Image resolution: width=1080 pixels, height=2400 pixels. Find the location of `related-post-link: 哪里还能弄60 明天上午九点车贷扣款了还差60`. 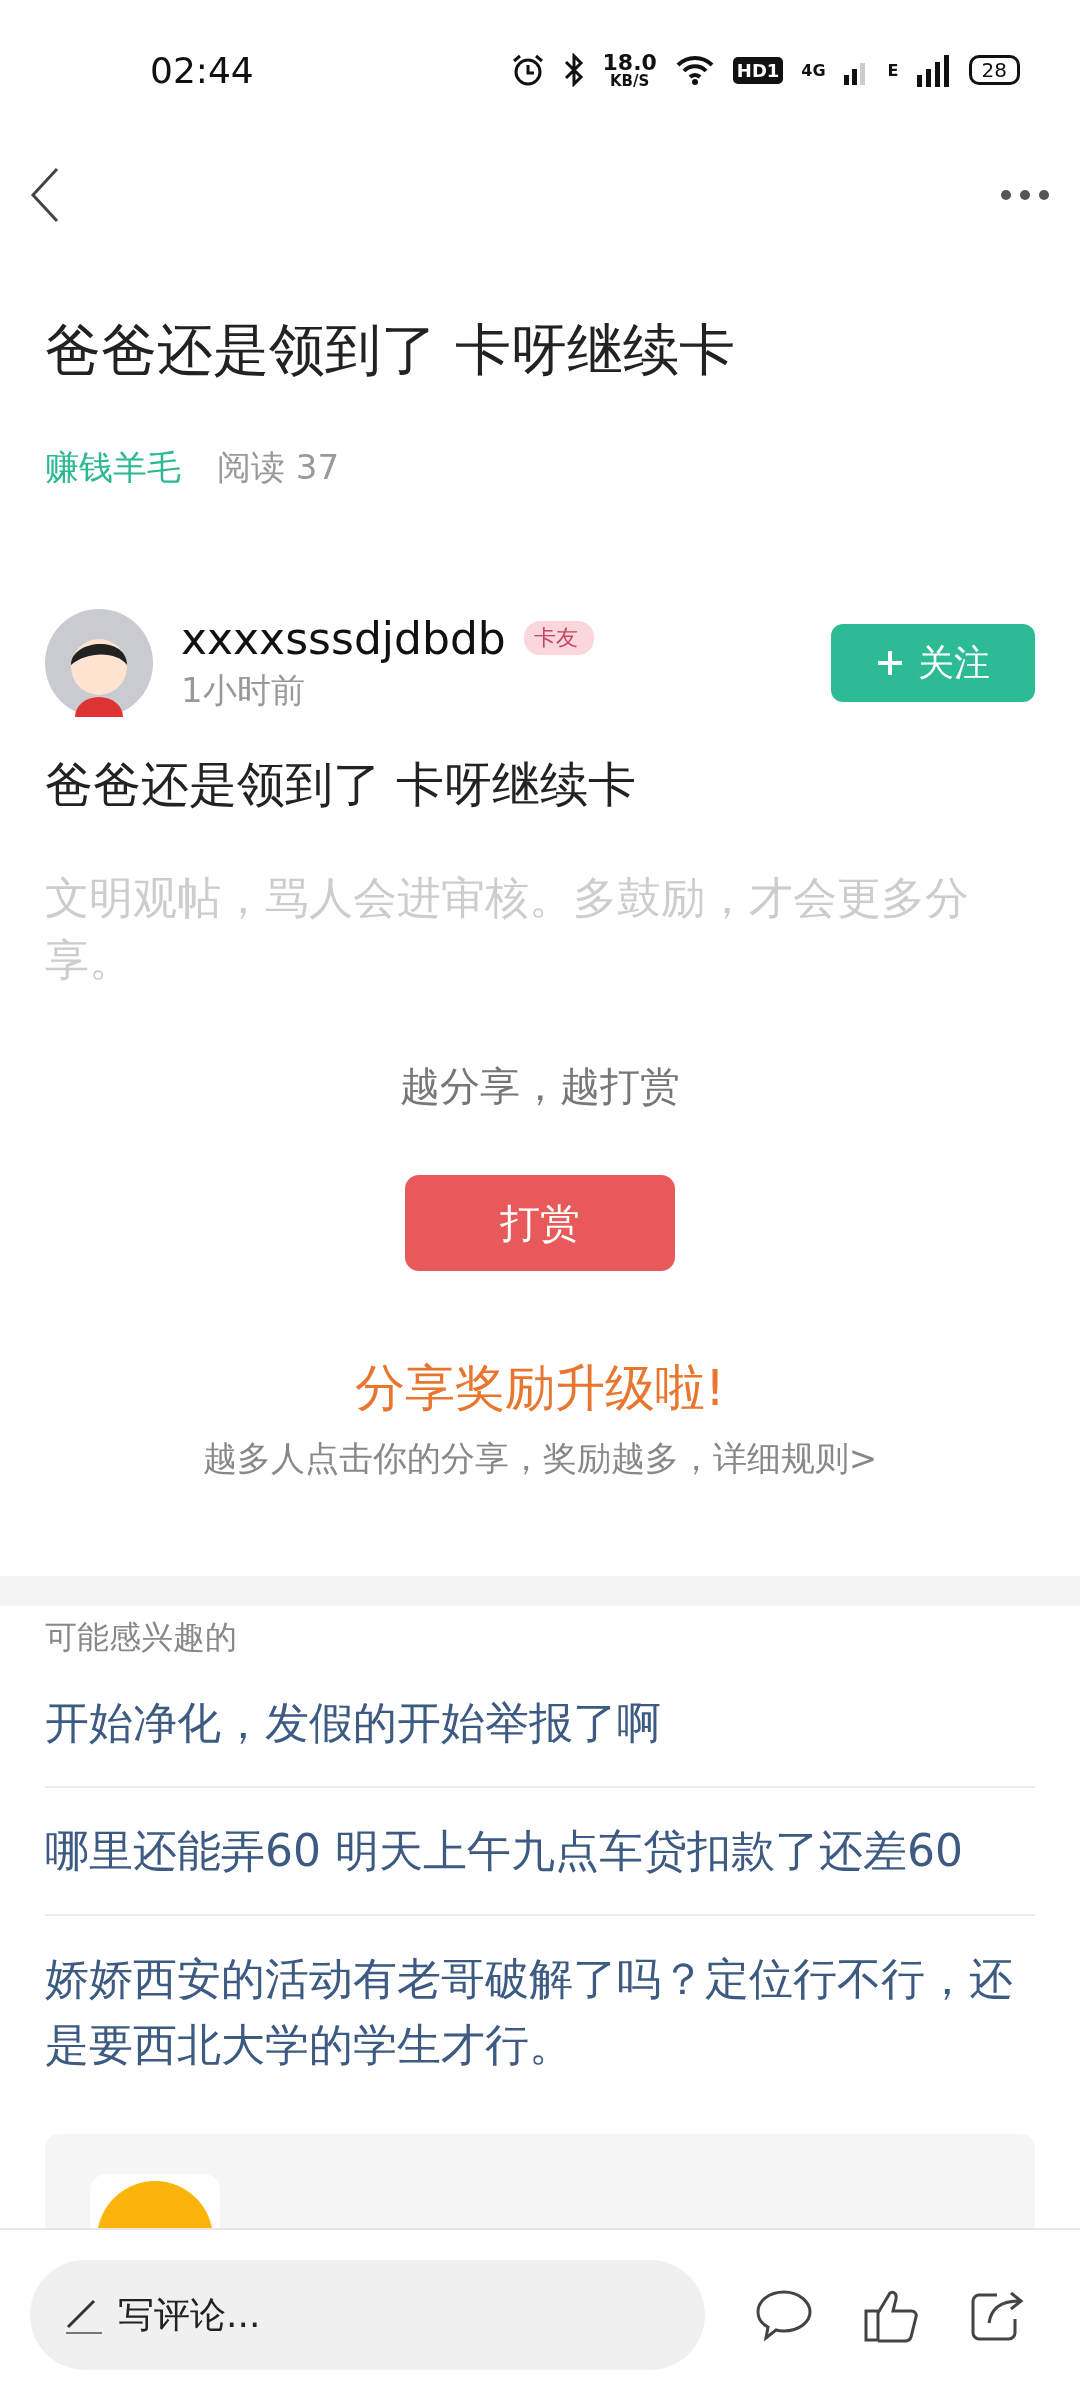

related-post-link: 哪里还能弄60 明天上午九点车贷扣款了还差60 is located at coordinates (540, 1852).